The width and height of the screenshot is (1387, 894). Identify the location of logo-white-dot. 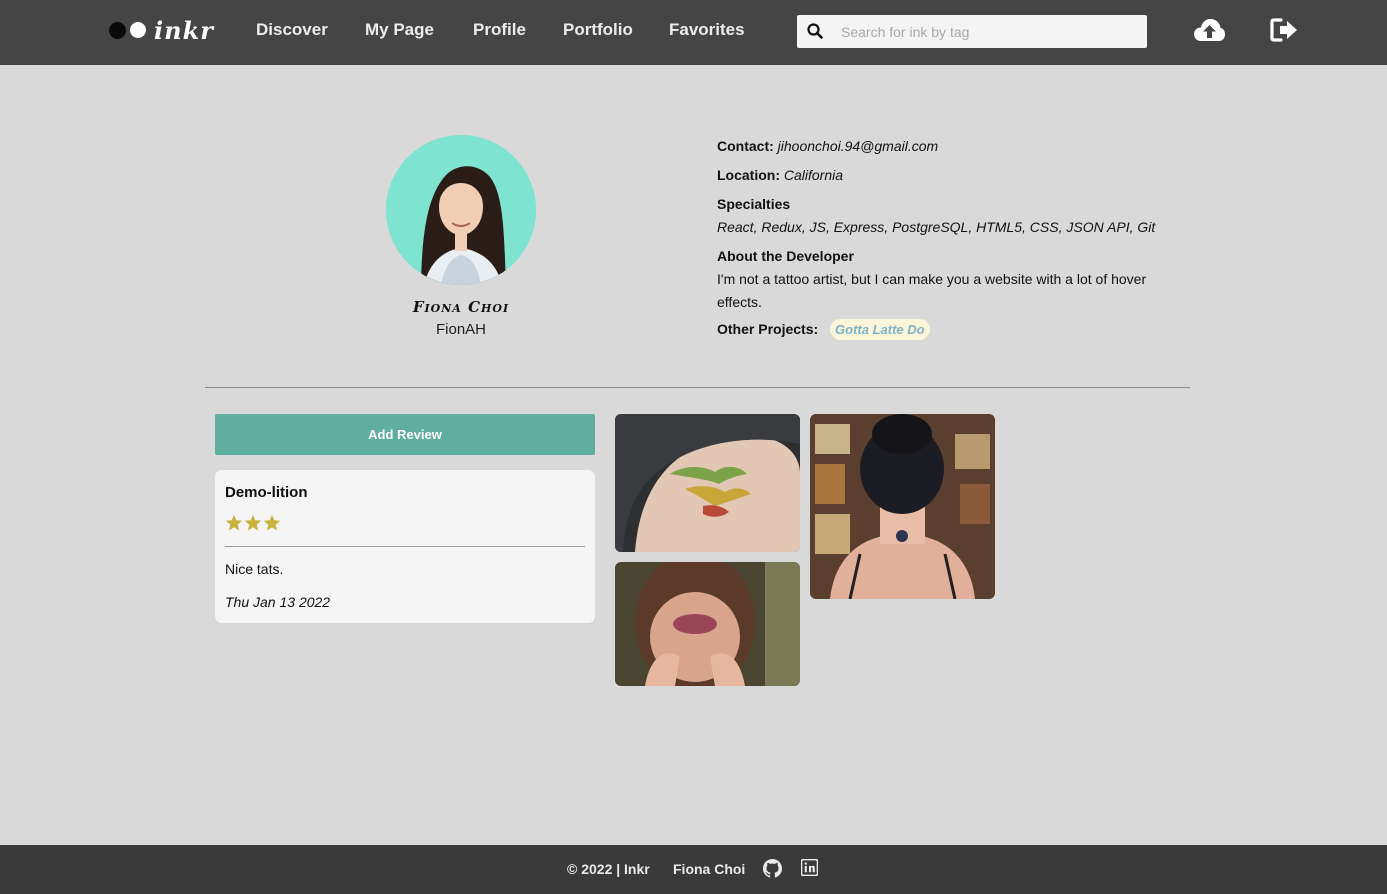
(138, 30).